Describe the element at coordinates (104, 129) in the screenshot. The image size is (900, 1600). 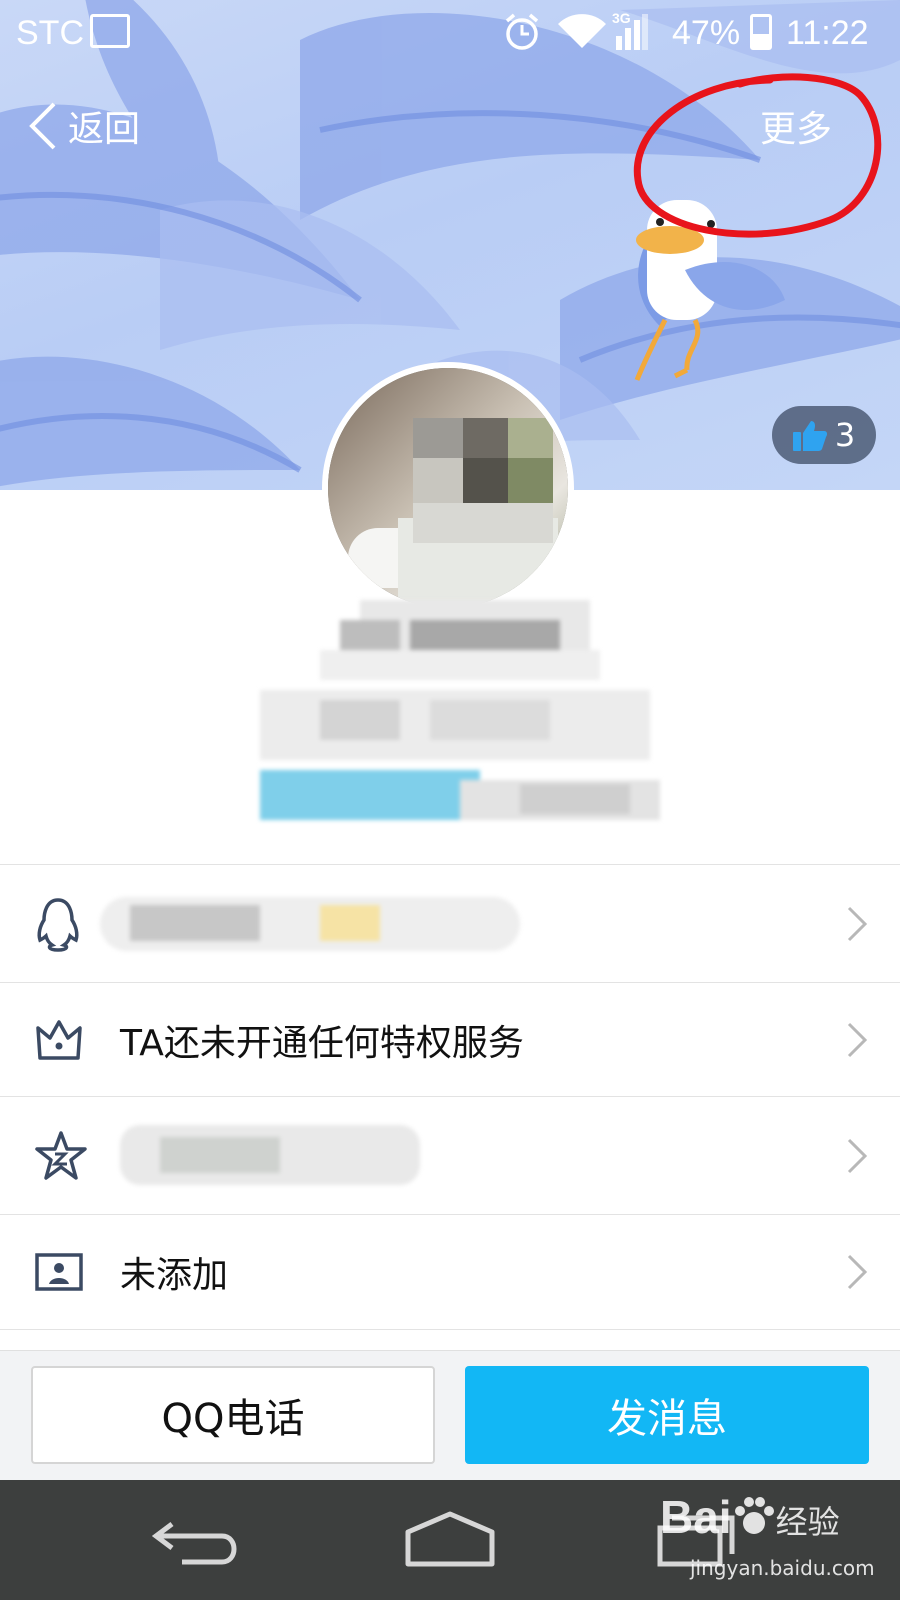
I see `back-label: 返回` at that location.